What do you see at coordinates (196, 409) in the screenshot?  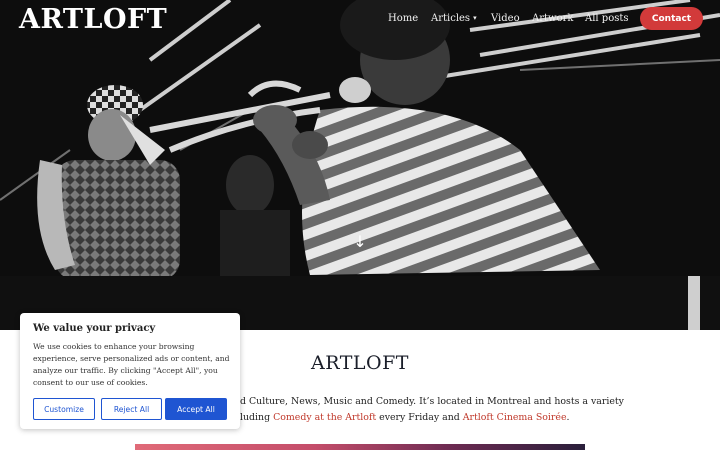 I see `accept-all-button: Accept All` at bounding box center [196, 409].